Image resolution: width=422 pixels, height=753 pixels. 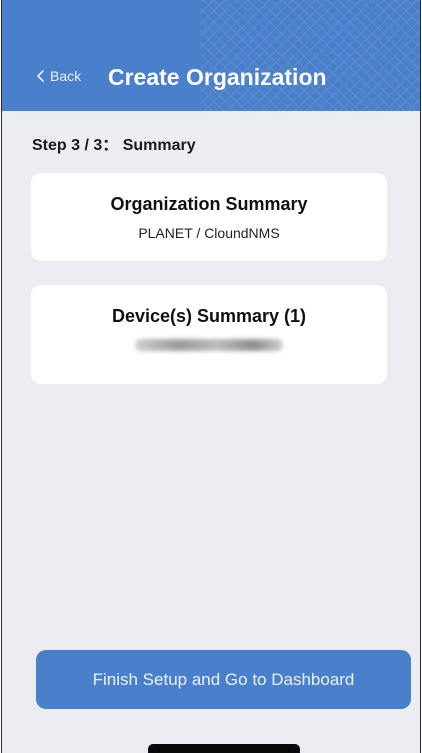 What do you see at coordinates (40, 76) in the screenshot?
I see `chevron-left-icon` at bounding box center [40, 76].